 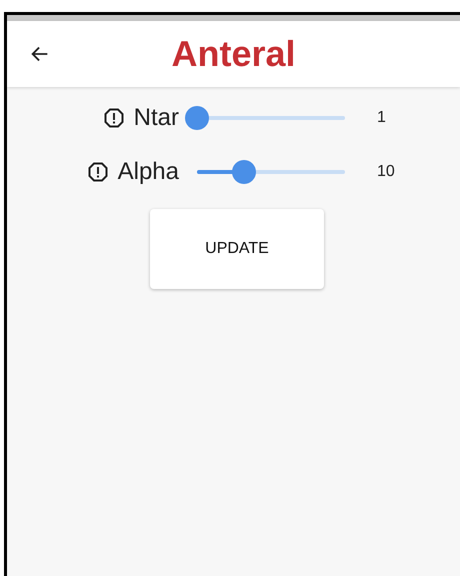 What do you see at coordinates (233, 53) in the screenshot?
I see `app-title: Anteral` at bounding box center [233, 53].